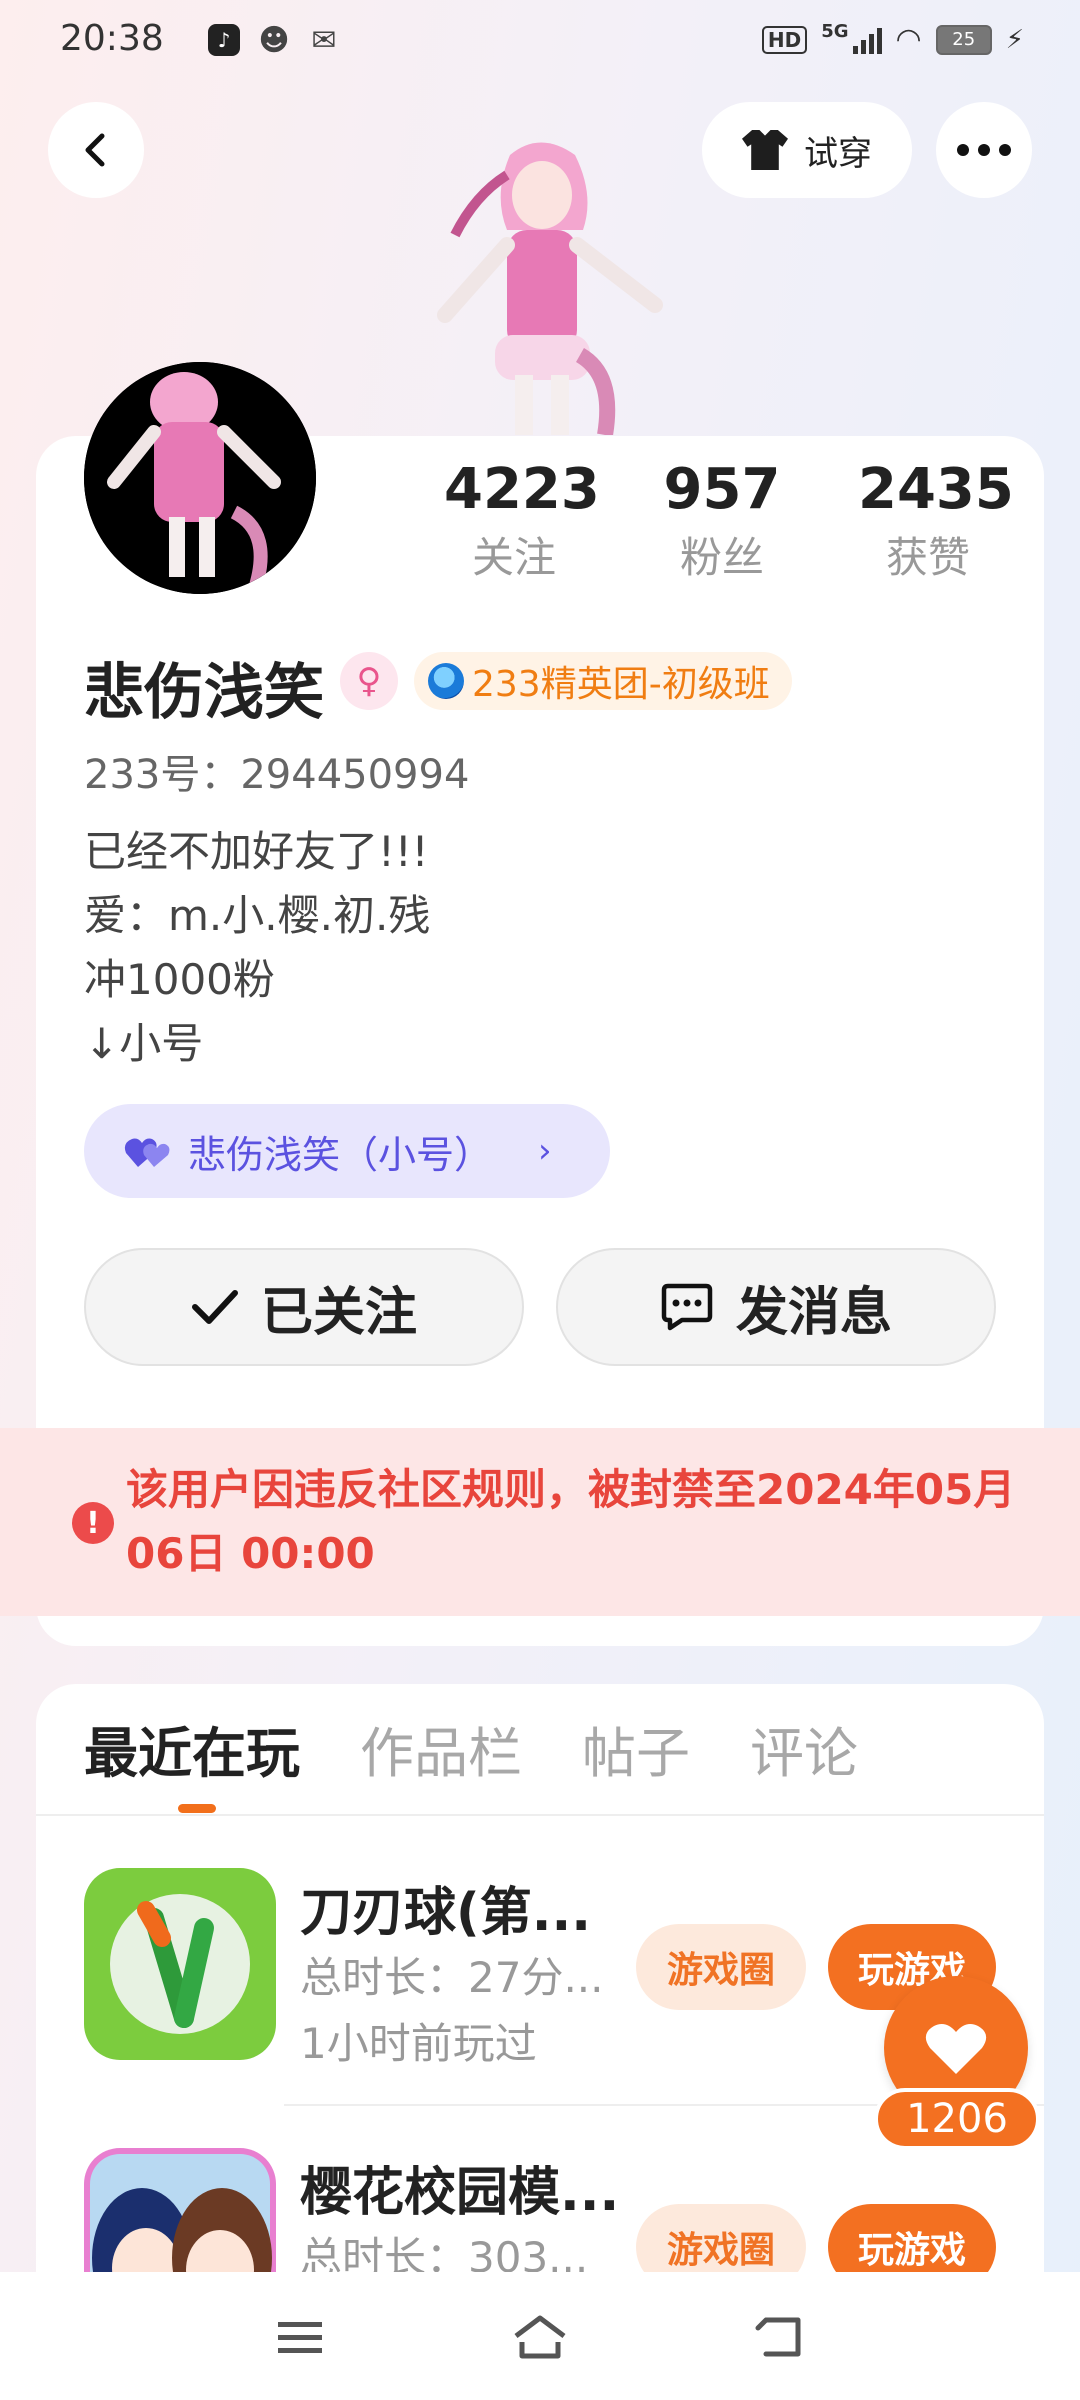  Describe the element at coordinates (892, 39) in the screenshot. I see `status-indicators: HD 5G ◠ 25 ⚡` at that location.